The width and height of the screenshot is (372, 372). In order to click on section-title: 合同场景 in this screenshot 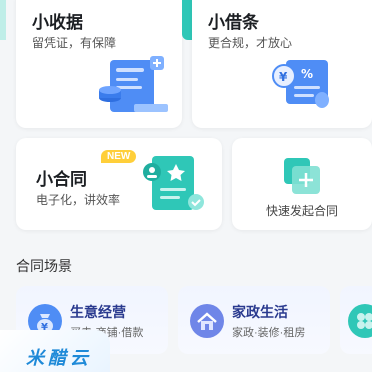, I will do `click(44, 266)`.